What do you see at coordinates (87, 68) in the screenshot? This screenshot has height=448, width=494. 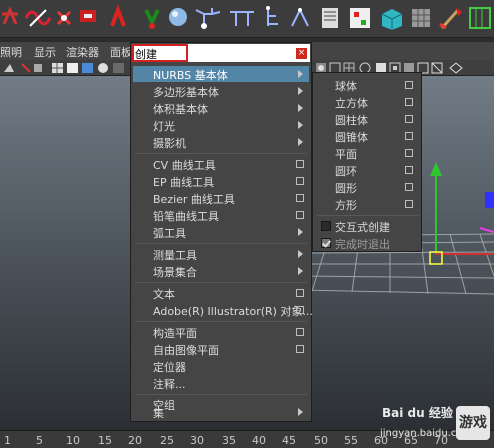 I see `textured-icon` at bounding box center [87, 68].